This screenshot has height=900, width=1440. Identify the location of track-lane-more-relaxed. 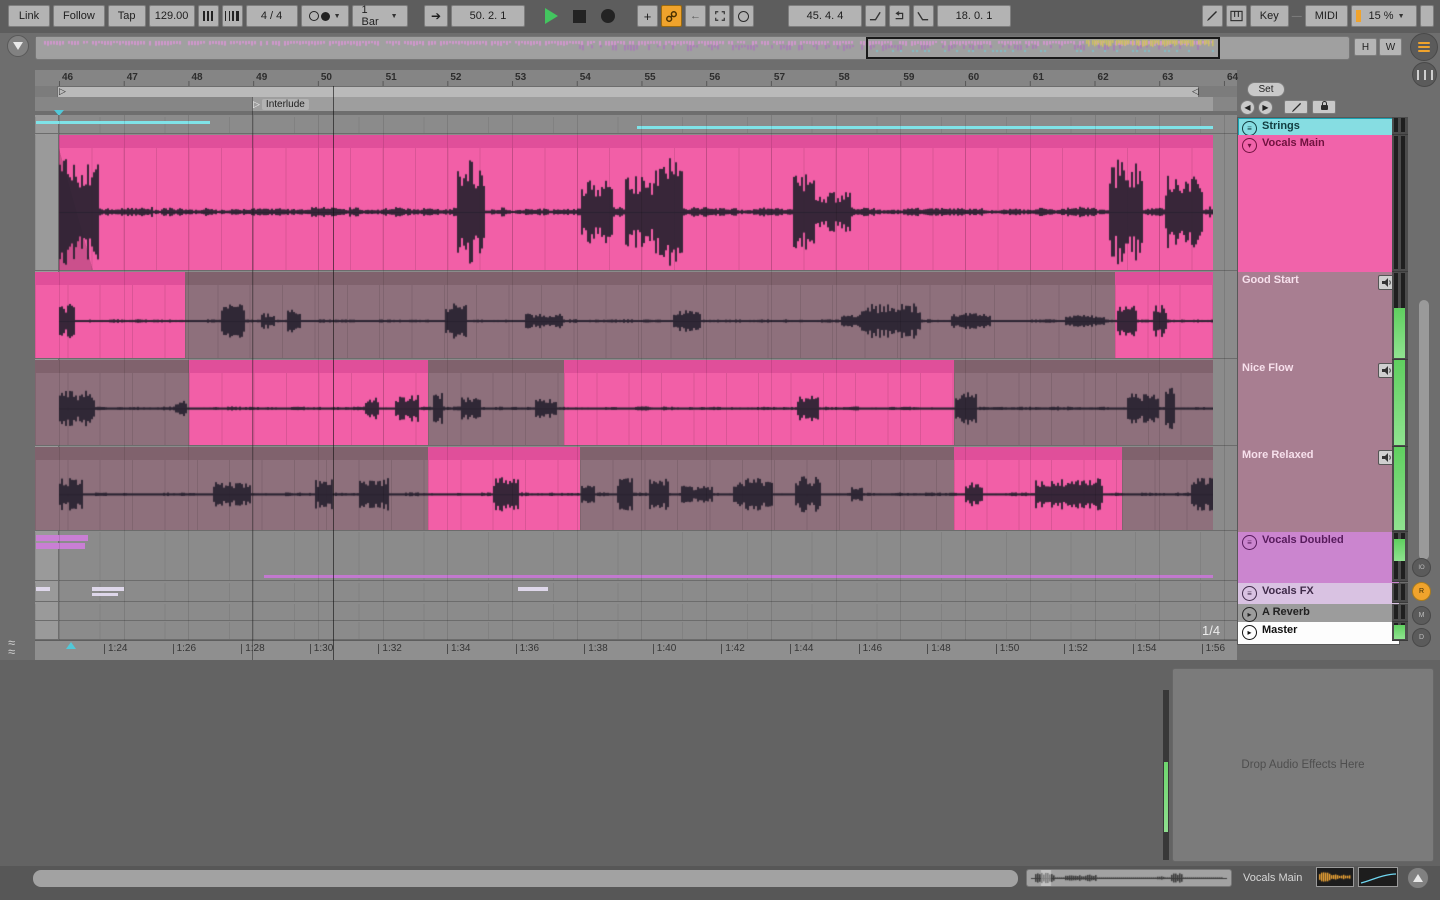
(636, 489).